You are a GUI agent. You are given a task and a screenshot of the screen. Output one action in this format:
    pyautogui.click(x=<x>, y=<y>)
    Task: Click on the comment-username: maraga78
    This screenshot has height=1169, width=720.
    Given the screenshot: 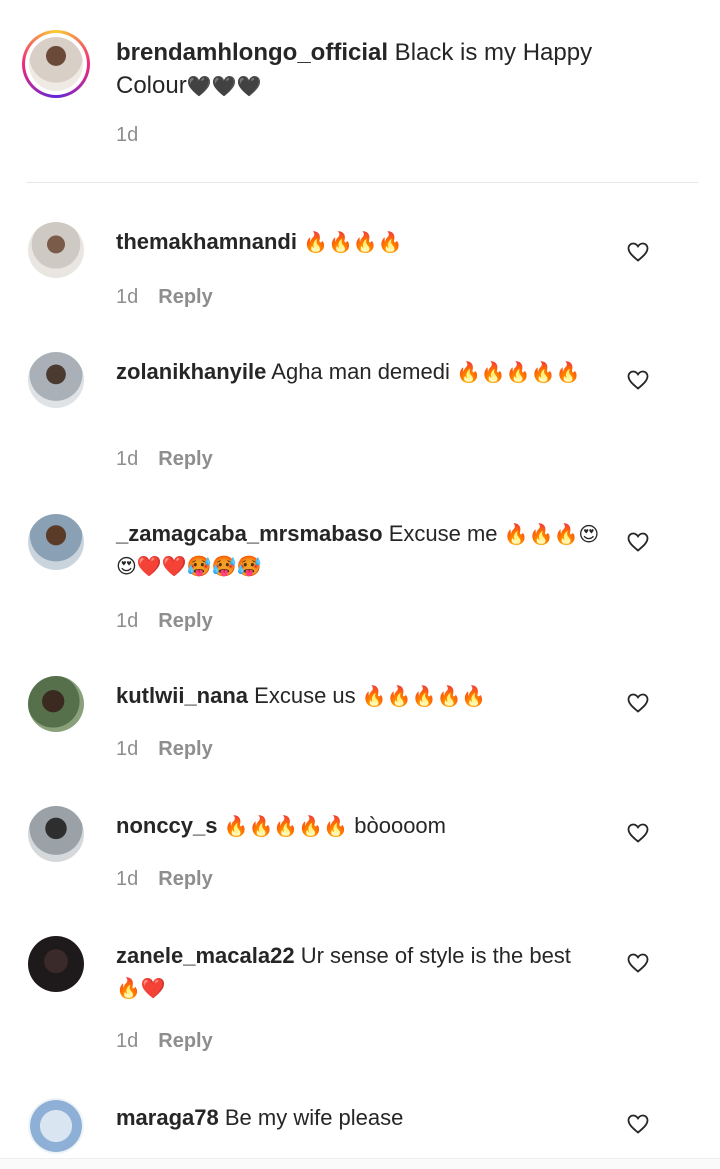 What is the action you would take?
    pyautogui.click(x=167, y=1117)
    